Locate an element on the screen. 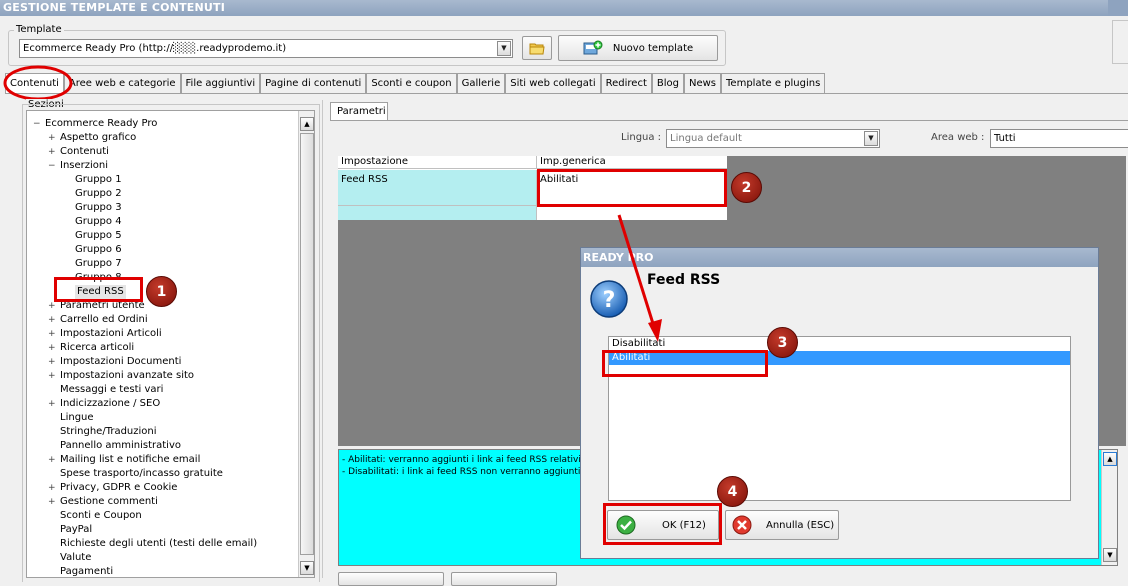 The image size is (1128, 586). tab-template-plugins: Template e plugins is located at coordinates (773, 83).